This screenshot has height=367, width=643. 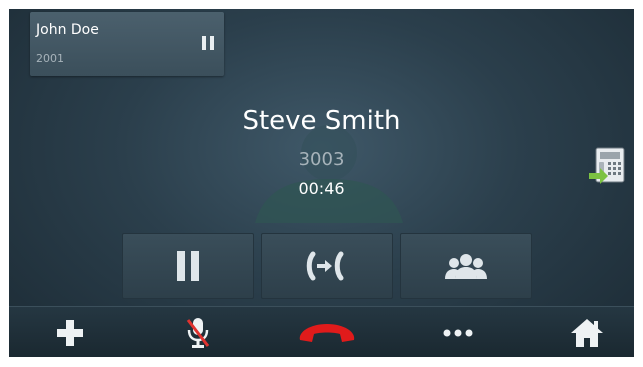 I want to click on more-options-button, so click(x=458, y=332).